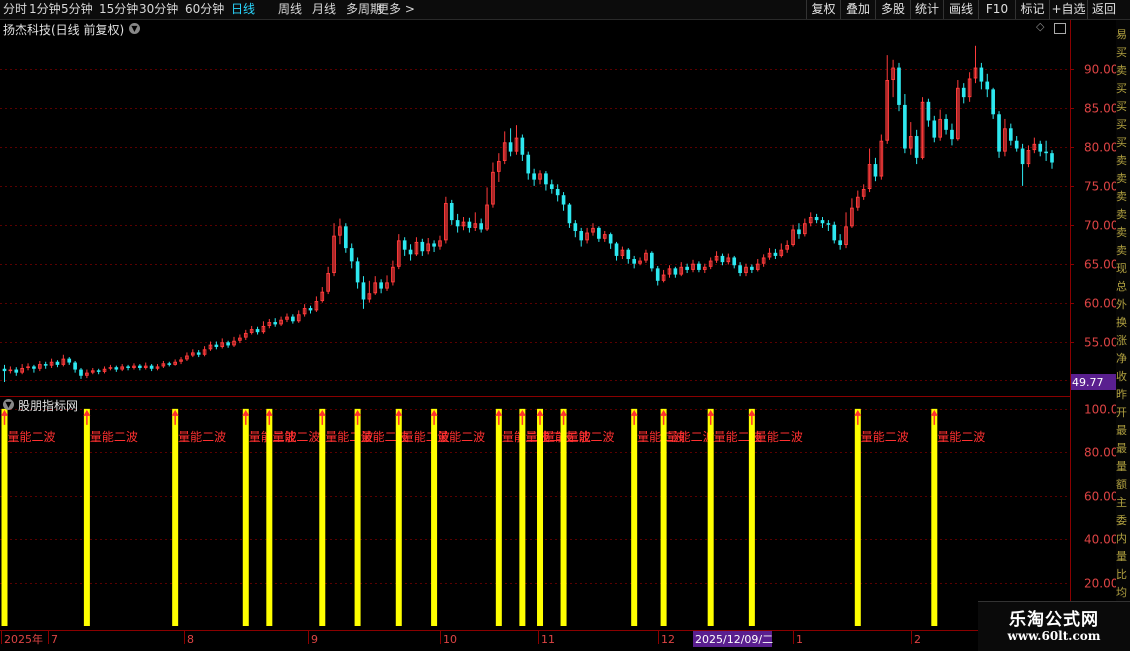  I want to click on indicator-tick-label: 20.00, so click(1100, 584).